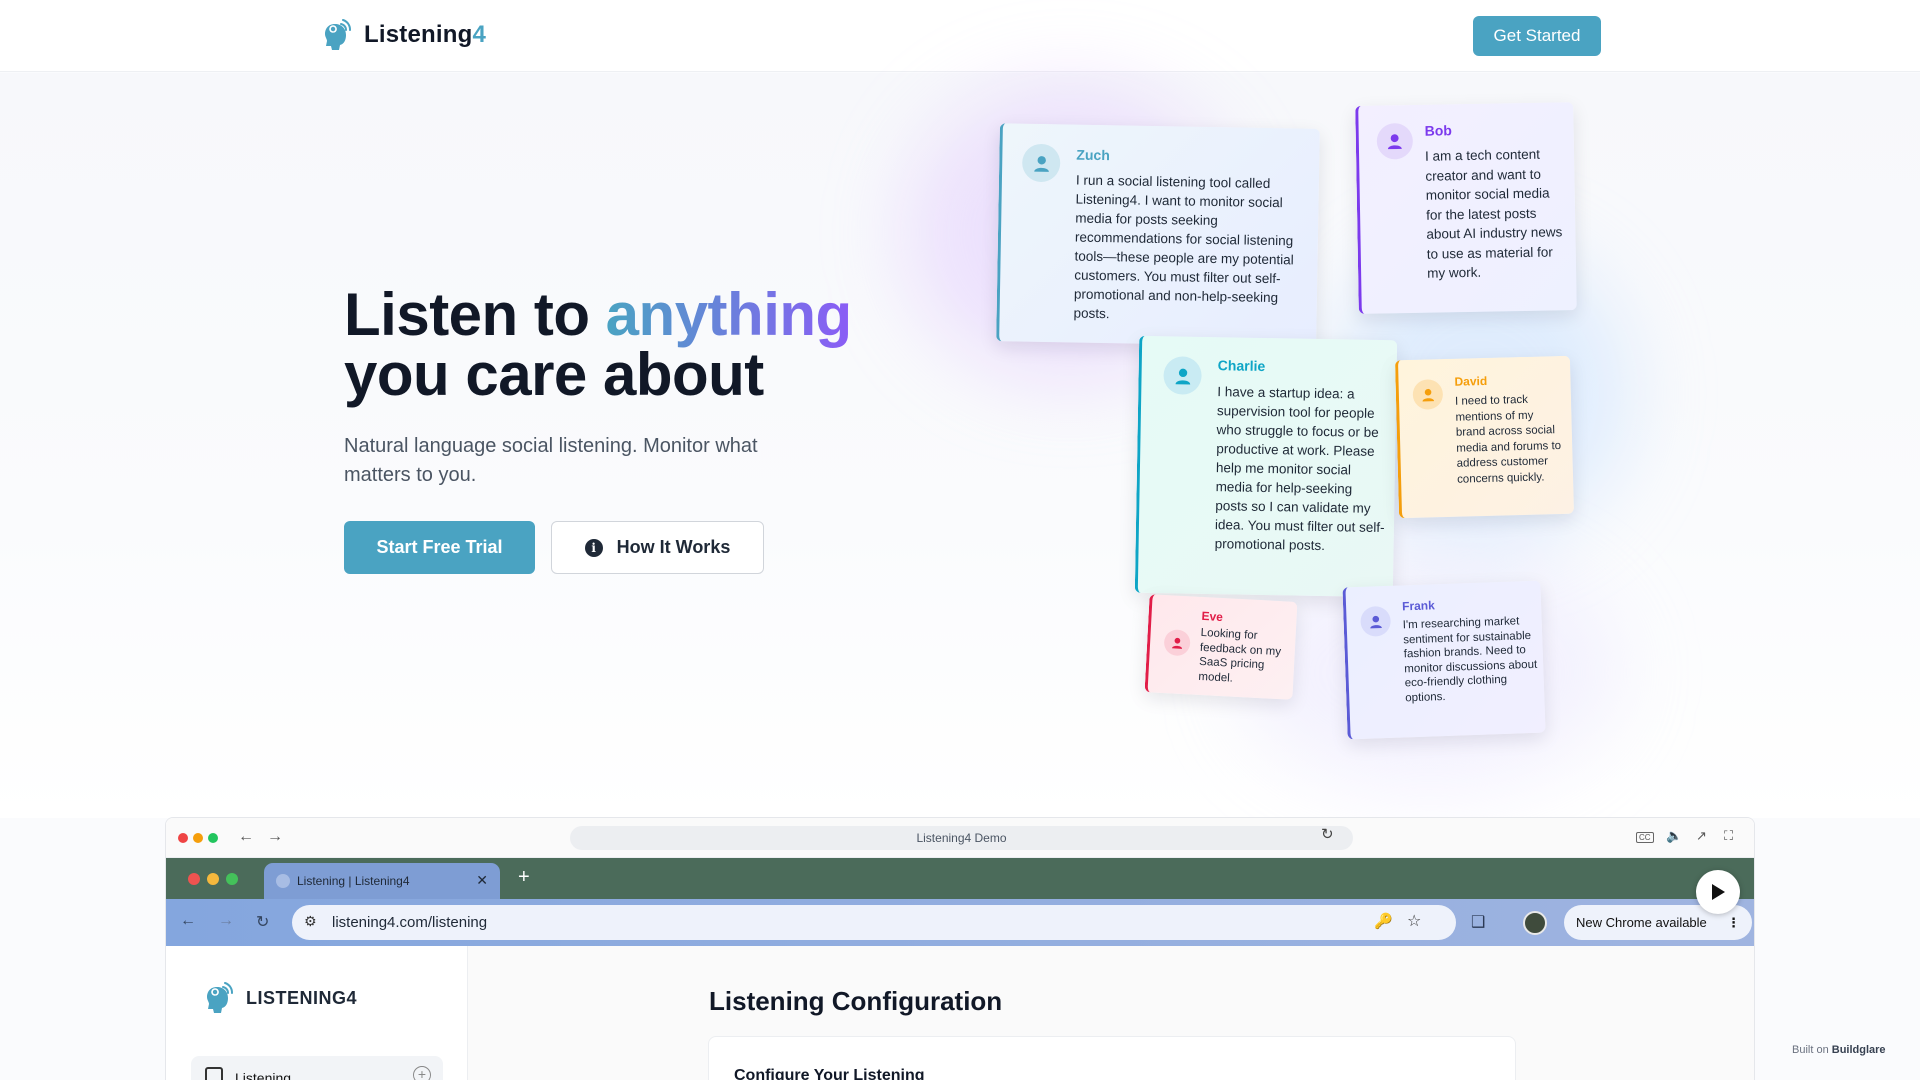 The width and height of the screenshot is (1920, 1080). What do you see at coordinates (673, 547) in the screenshot?
I see `how-it-works-label: How It Works` at bounding box center [673, 547].